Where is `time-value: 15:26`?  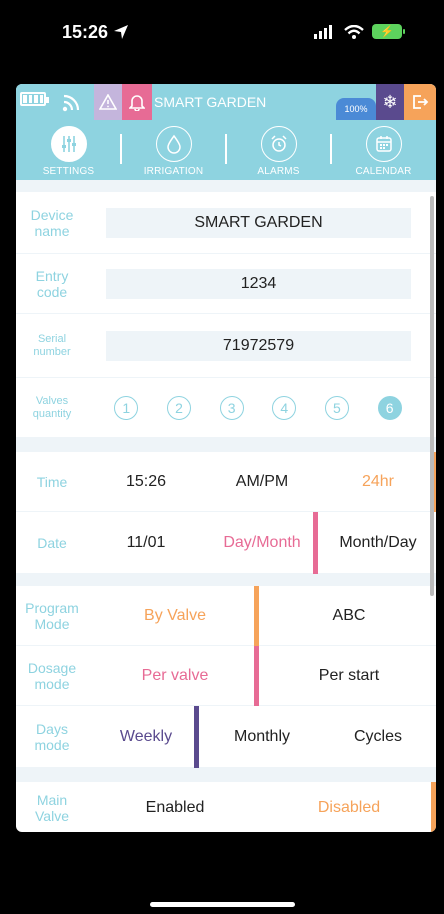 time-value: 15:26 is located at coordinates (146, 481).